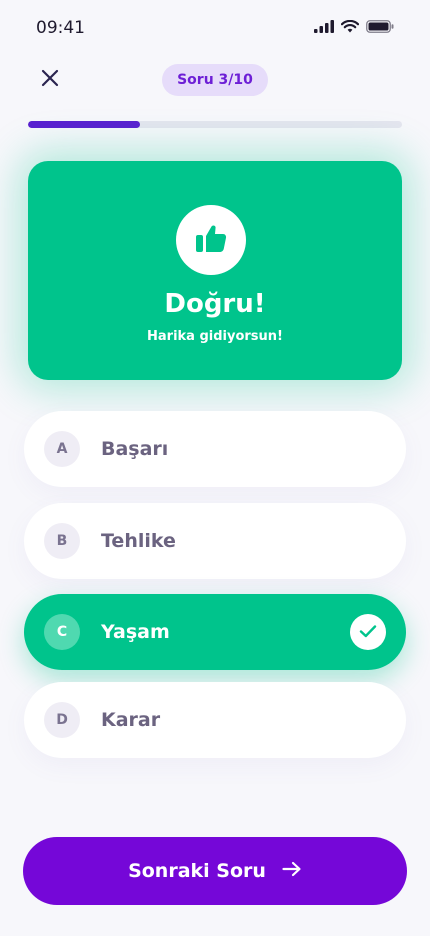  I want to click on progress-bar, so click(215, 124).